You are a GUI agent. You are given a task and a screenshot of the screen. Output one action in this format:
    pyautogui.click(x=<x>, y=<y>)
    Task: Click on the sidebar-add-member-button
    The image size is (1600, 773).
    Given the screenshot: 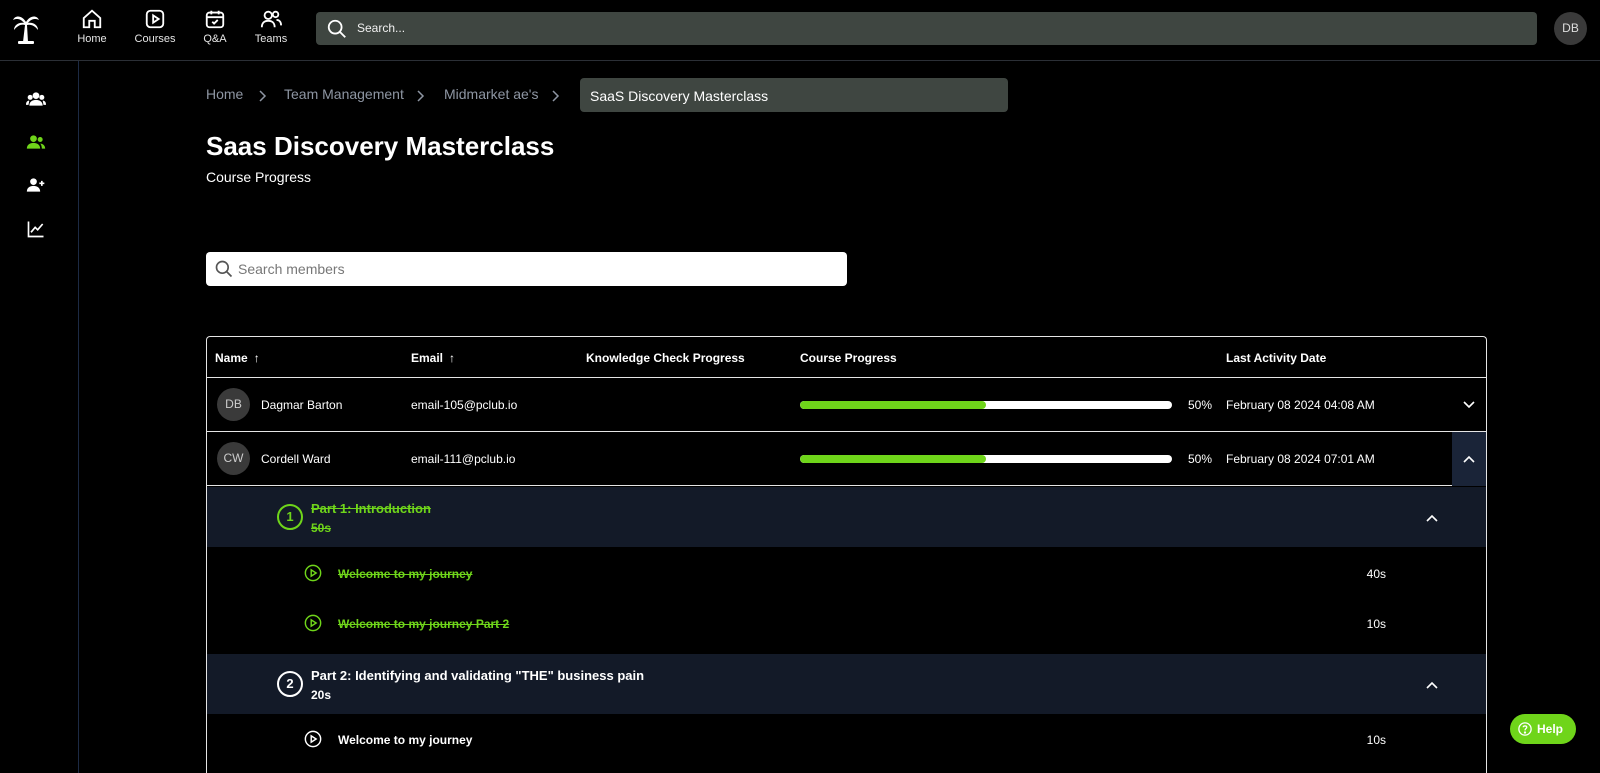 What is the action you would take?
    pyautogui.click(x=36, y=185)
    